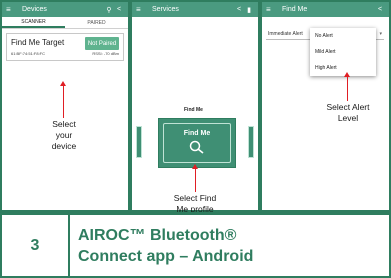 The width and height of the screenshot is (391, 278). What do you see at coordinates (251, 142) in the screenshot?
I see `next-profile-tile` at bounding box center [251, 142].